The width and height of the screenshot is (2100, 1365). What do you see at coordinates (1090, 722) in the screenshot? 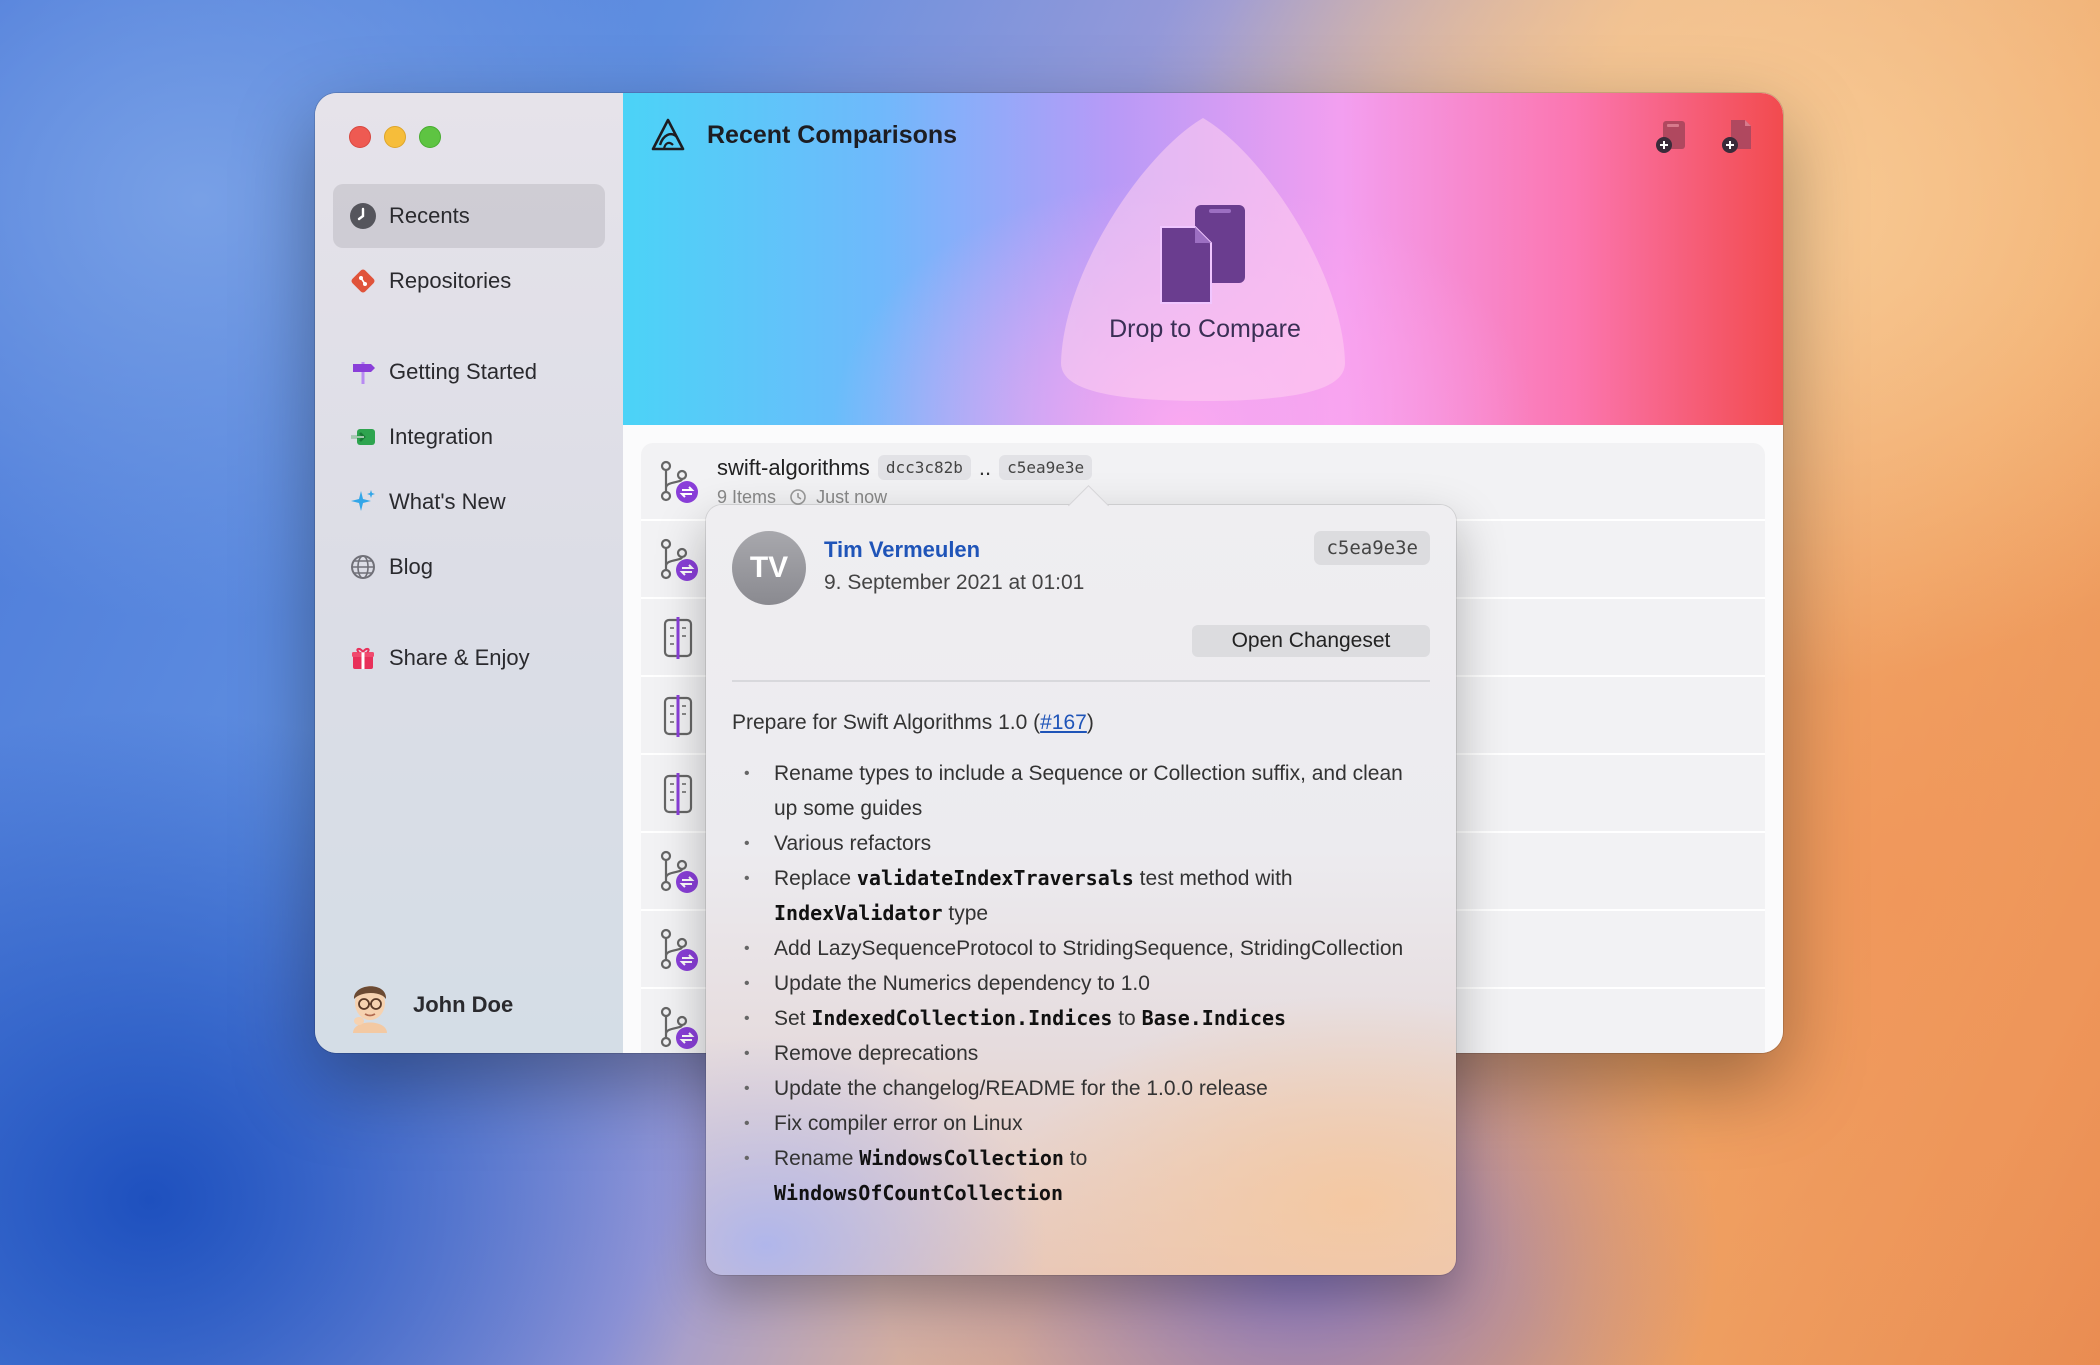
I see `heading-text-end: )` at bounding box center [1090, 722].